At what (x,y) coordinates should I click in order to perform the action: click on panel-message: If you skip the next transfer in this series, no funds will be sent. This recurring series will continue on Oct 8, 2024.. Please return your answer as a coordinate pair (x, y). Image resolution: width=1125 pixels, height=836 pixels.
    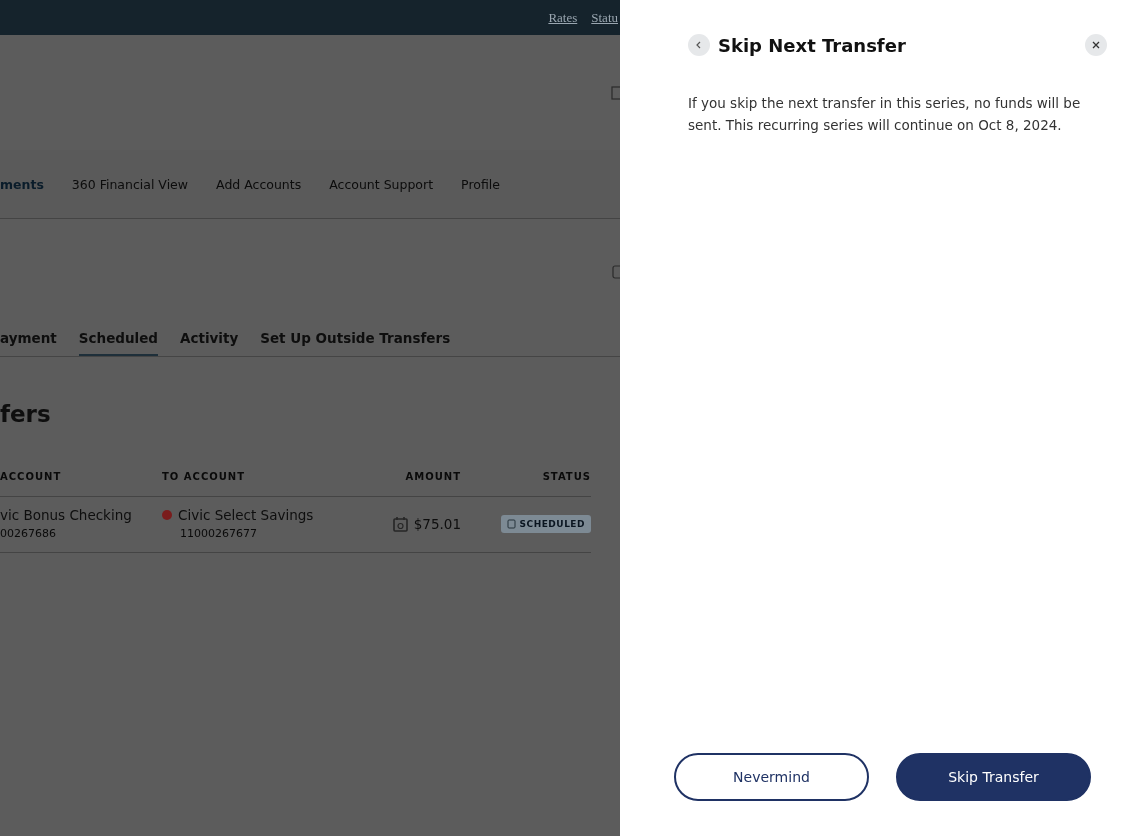
    Looking at the image, I should click on (885, 114).